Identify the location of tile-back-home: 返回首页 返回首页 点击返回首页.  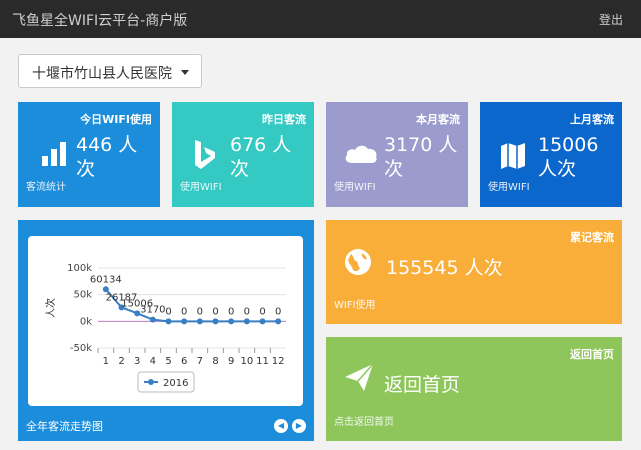
(474, 389).